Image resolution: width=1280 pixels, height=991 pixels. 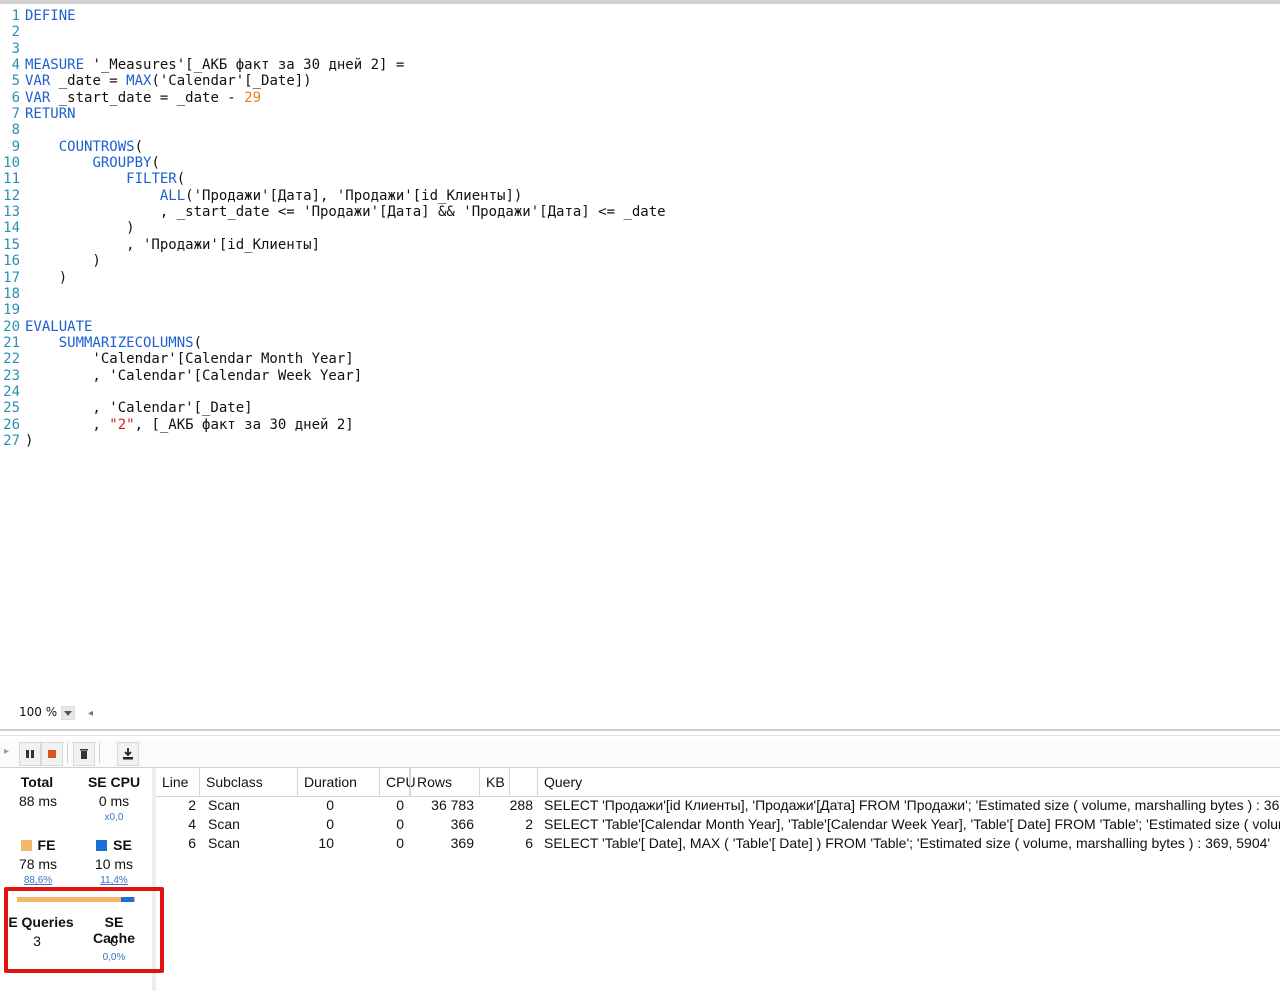 I want to click on line-number: 14, so click(x=11, y=228).